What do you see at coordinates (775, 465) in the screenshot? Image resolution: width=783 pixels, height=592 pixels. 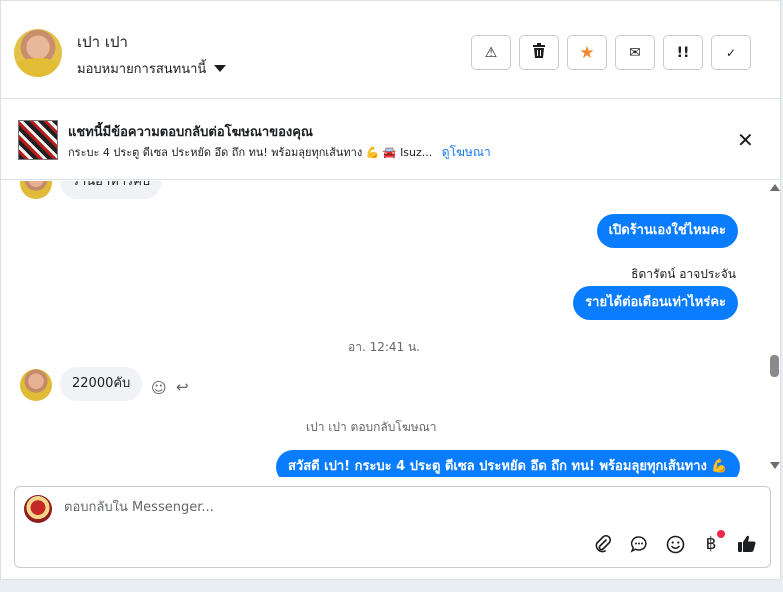 I see `scroll-down-icon` at bounding box center [775, 465].